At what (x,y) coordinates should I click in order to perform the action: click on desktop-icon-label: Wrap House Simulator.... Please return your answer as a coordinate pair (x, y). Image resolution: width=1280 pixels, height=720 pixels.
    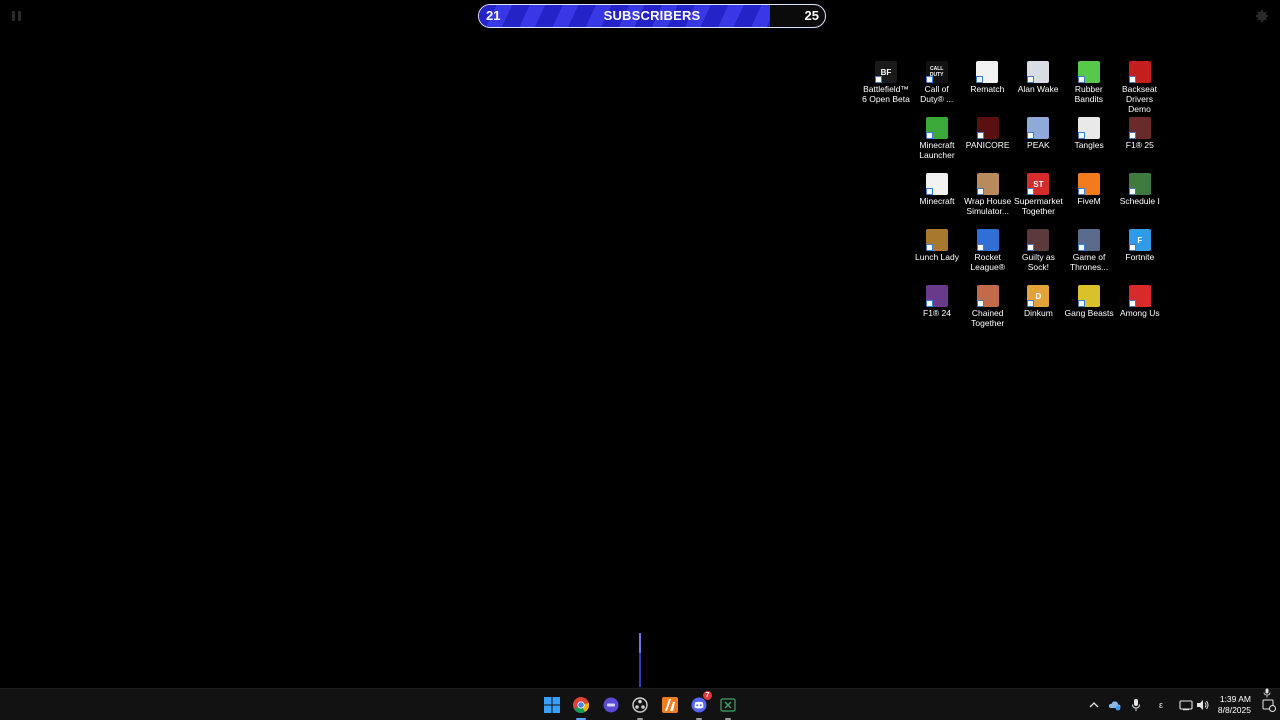
    Looking at the image, I should click on (988, 206).